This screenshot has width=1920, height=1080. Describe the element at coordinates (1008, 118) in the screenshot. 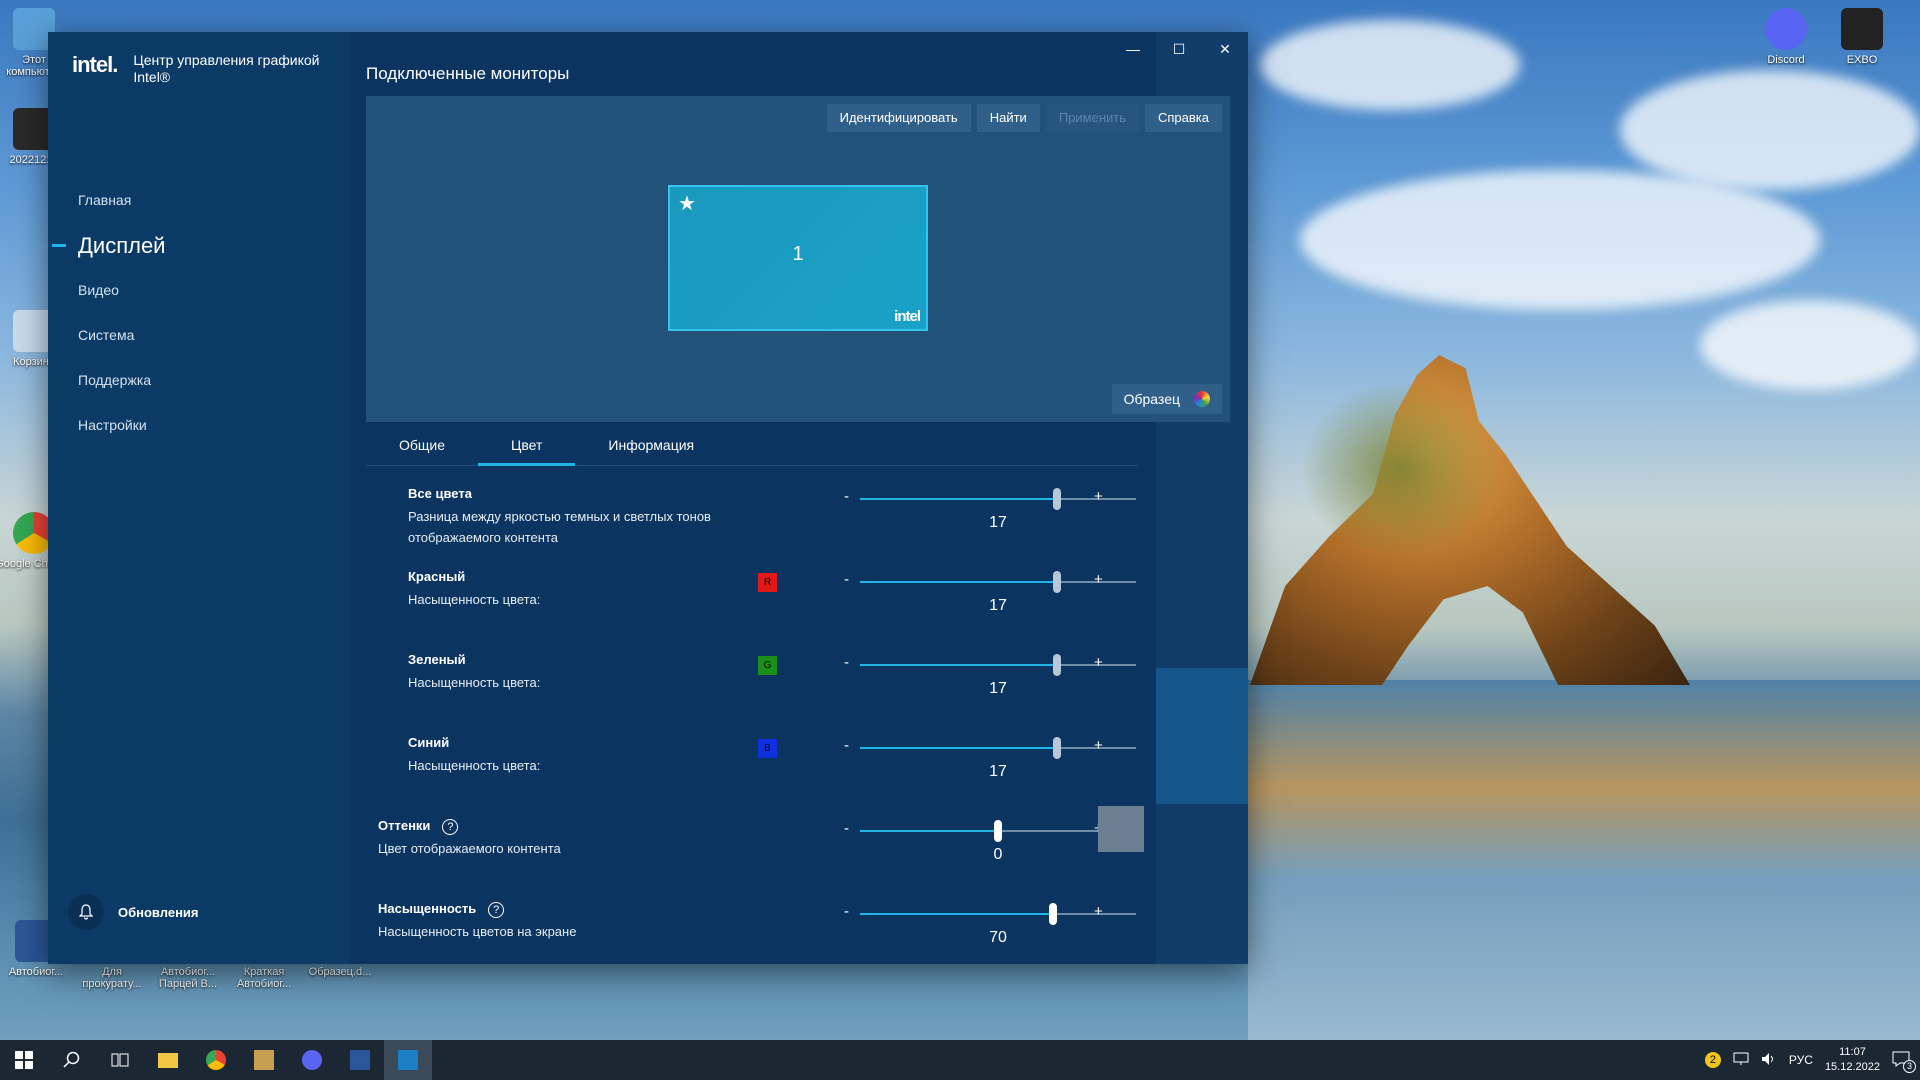

I see `find-button: Найти` at that location.